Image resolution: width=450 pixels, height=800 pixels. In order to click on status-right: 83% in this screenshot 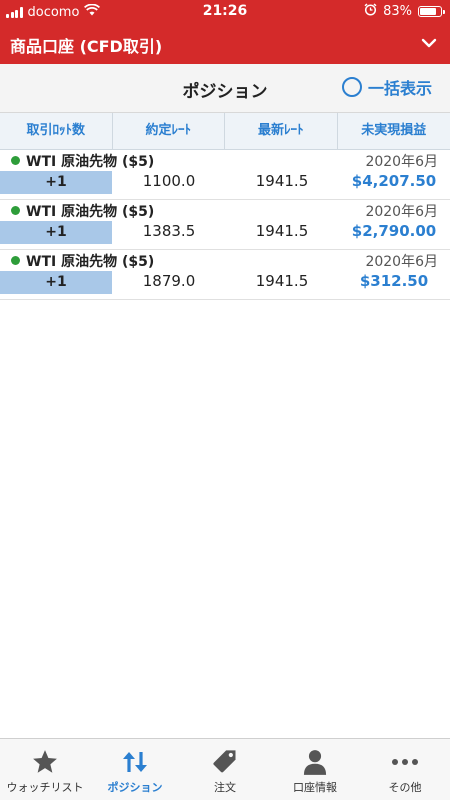, I will do `click(404, 11)`.